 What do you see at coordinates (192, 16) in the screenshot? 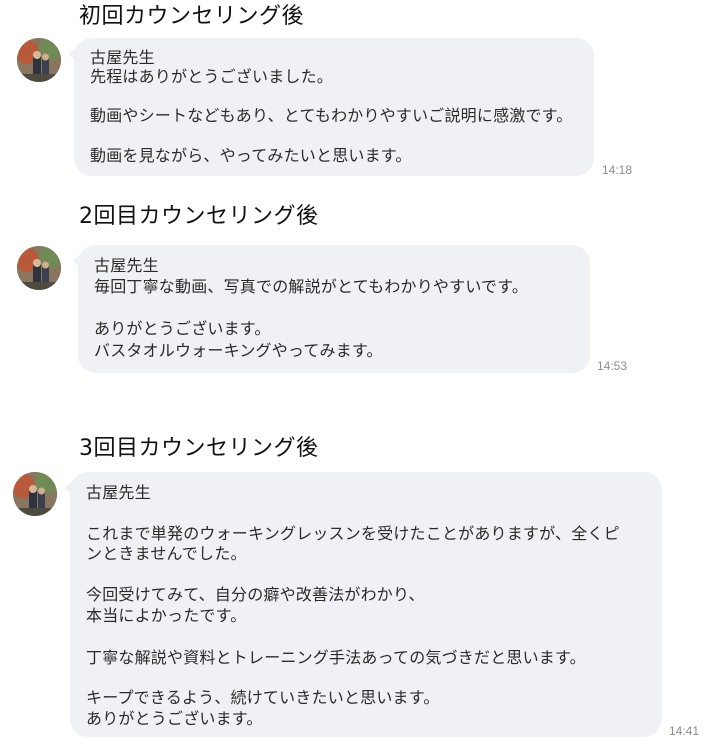
I see `section-heading: 初回カウンセリング後` at bounding box center [192, 16].